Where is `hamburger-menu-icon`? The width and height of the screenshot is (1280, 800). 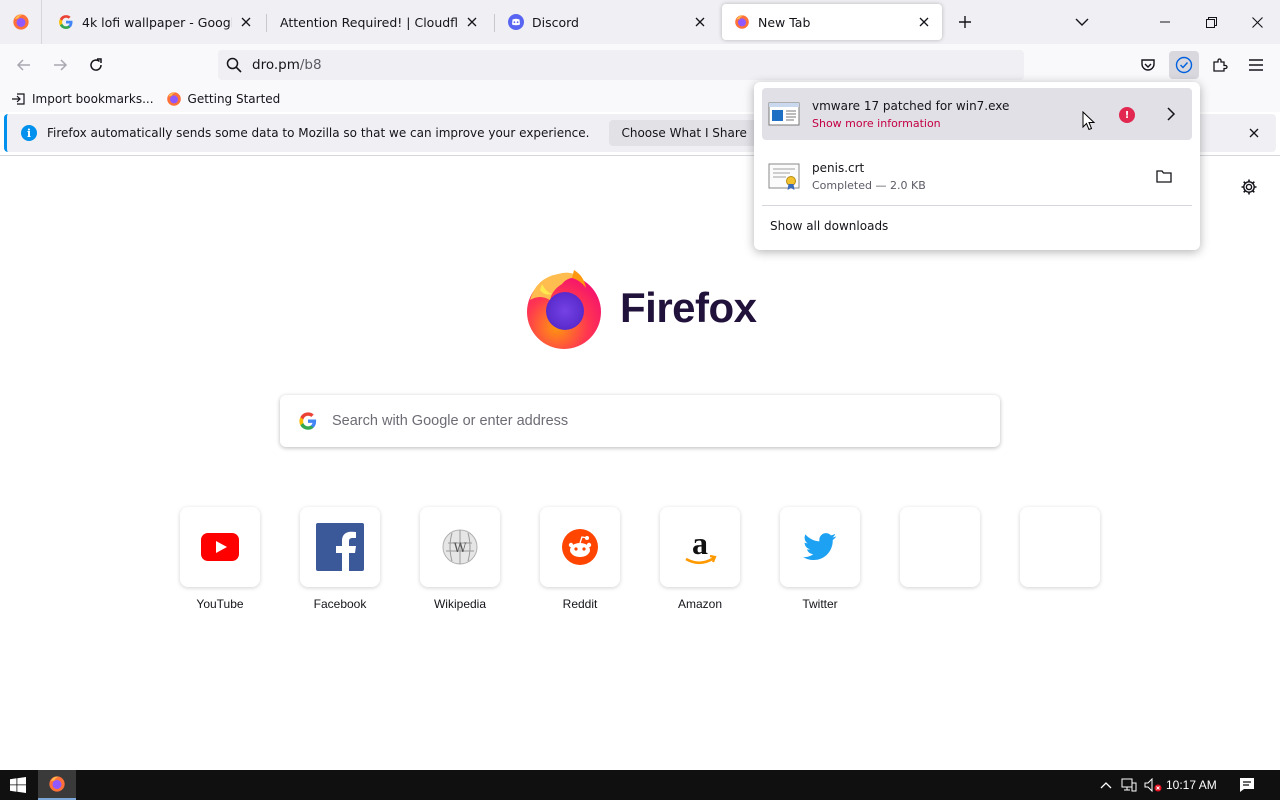 hamburger-menu-icon is located at coordinates (1256, 65).